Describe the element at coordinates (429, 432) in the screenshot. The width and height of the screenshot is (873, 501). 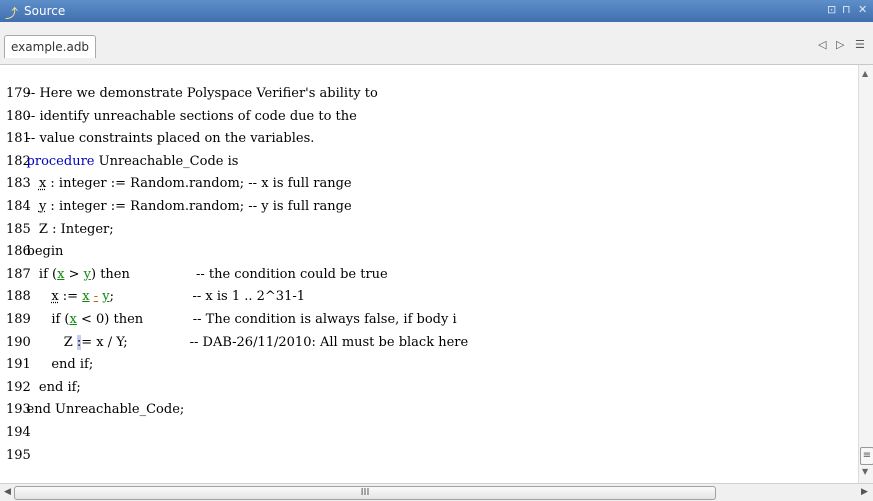
I see `code-line: 194` at that location.